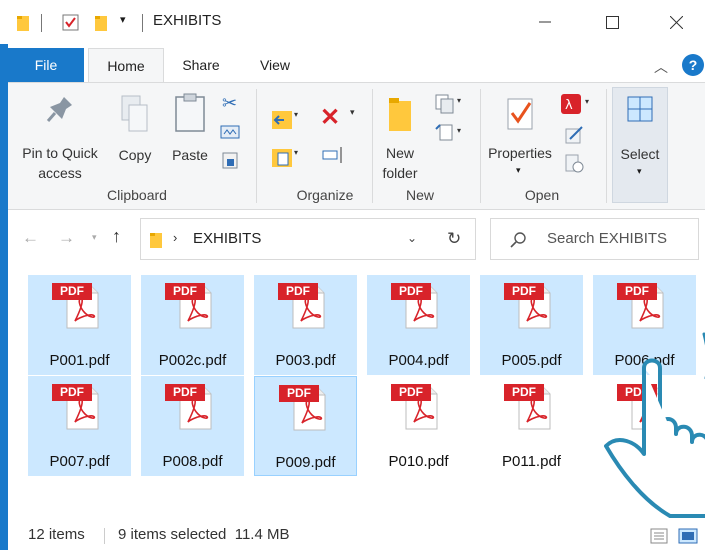 Image resolution: width=705 pixels, height=550 pixels. What do you see at coordinates (531, 360) in the screenshot?
I see `file-name: P005.pdf` at bounding box center [531, 360].